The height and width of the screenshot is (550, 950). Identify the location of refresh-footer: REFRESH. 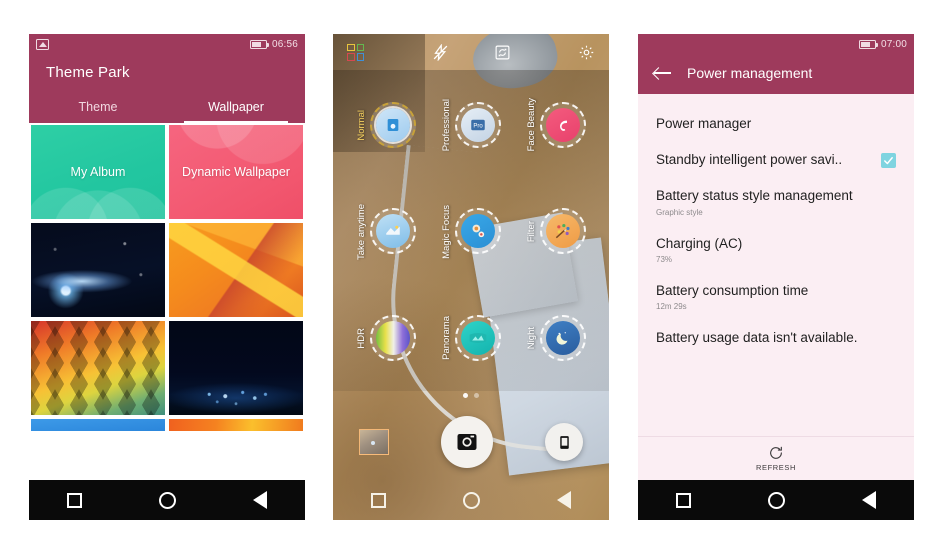
(776, 458).